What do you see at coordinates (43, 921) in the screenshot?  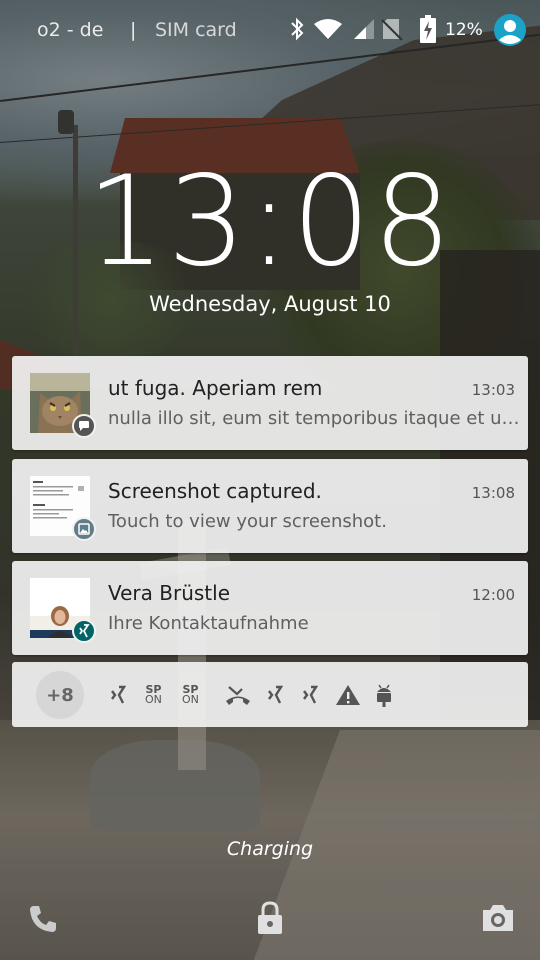 I see `phone-icon` at bounding box center [43, 921].